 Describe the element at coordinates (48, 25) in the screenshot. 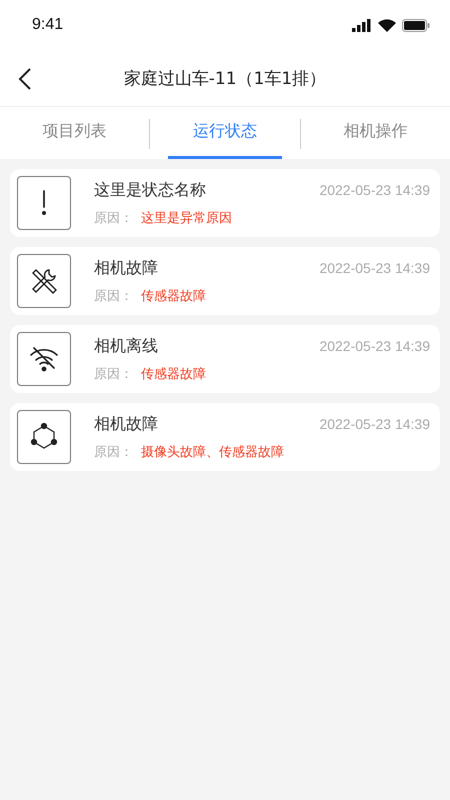

I see `status-time: 9:41` at that location.